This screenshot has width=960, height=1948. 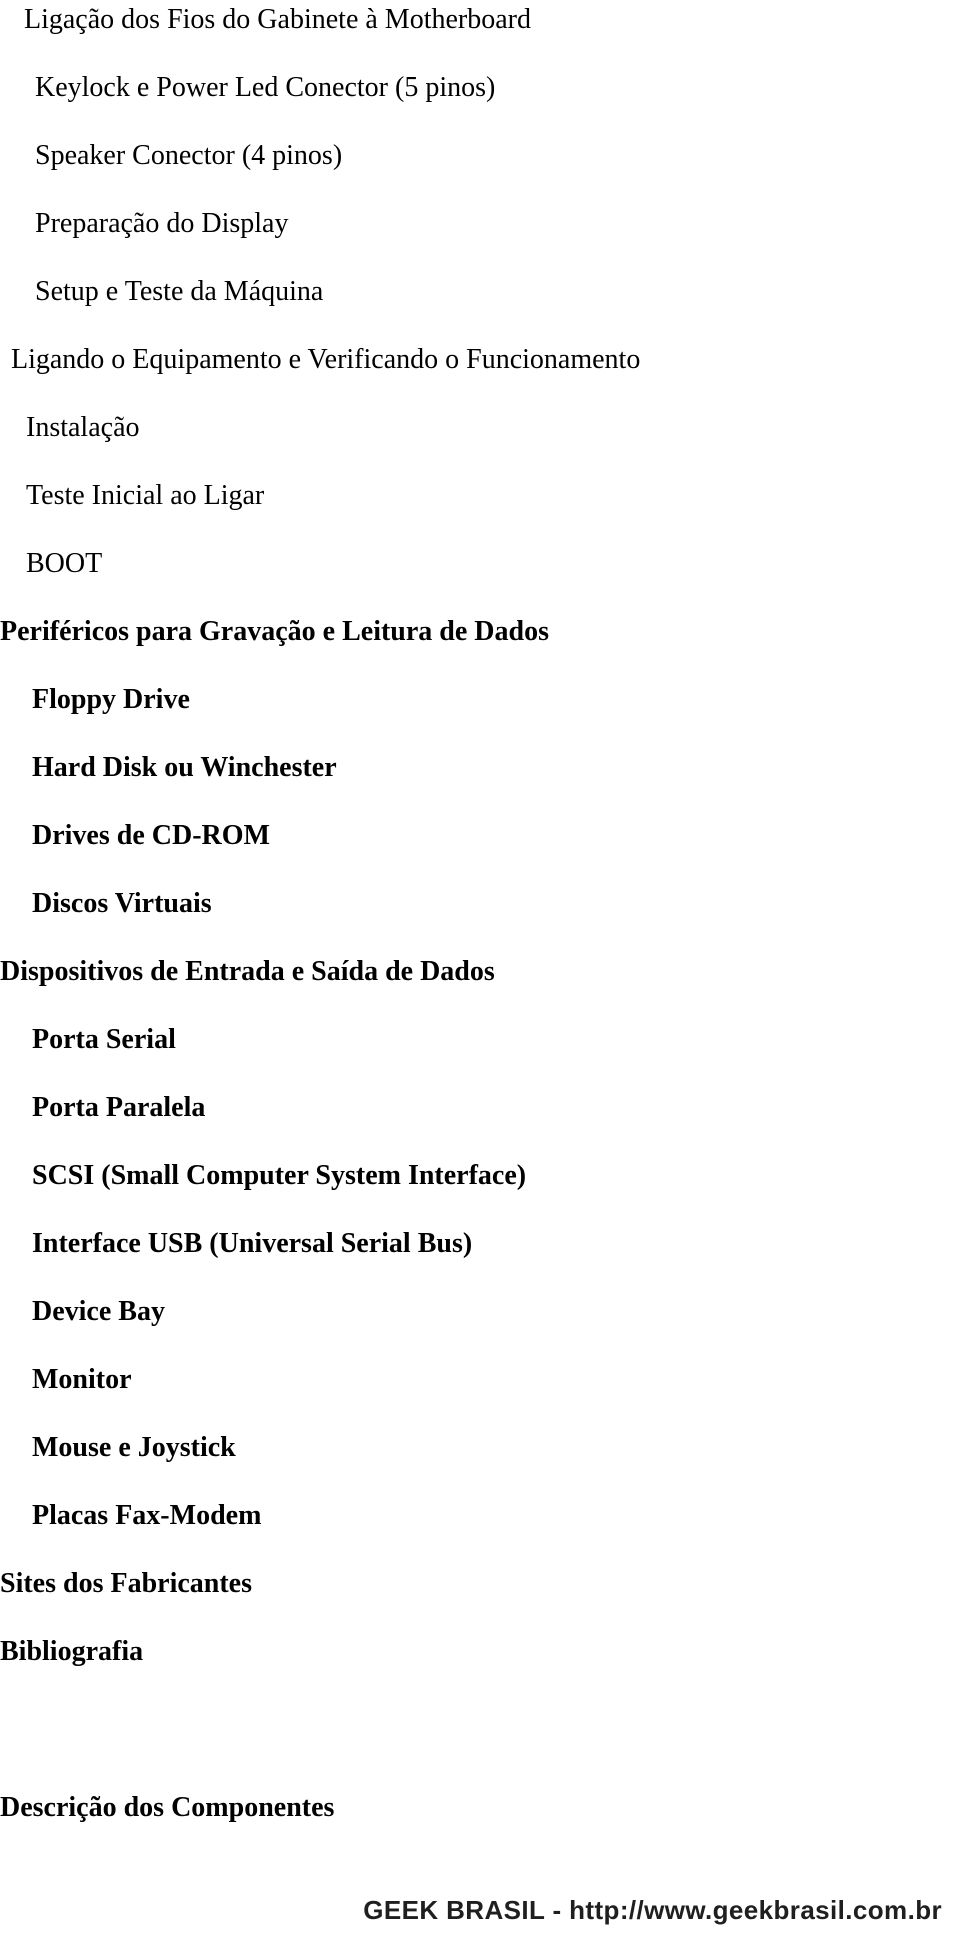 What do you see at coordinates (179, 292) in the screenshot?
I see `toc-entry: Setup e Teste da Máquina` at bounding box center [179, 292].